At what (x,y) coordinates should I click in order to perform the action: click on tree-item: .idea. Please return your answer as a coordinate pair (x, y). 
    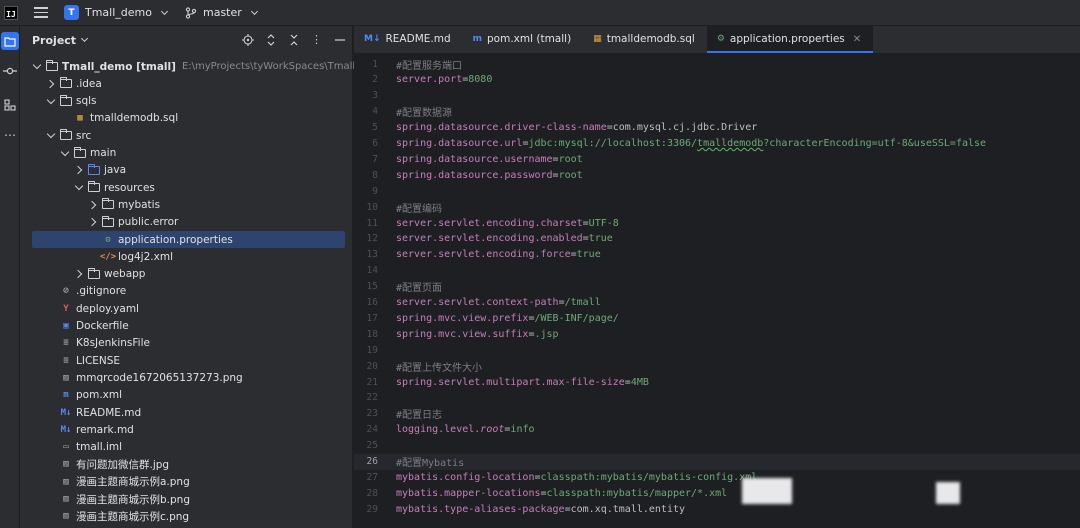
    Looking at the image, I should click on (188, 83).